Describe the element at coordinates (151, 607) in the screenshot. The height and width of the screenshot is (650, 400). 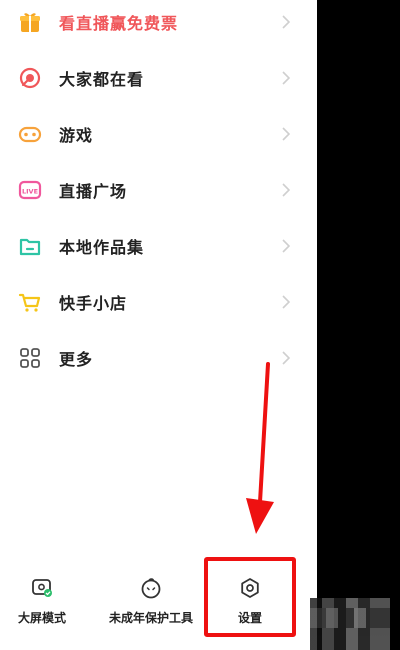
I see `minor-protection-button: 未成年保护工具` at that location.